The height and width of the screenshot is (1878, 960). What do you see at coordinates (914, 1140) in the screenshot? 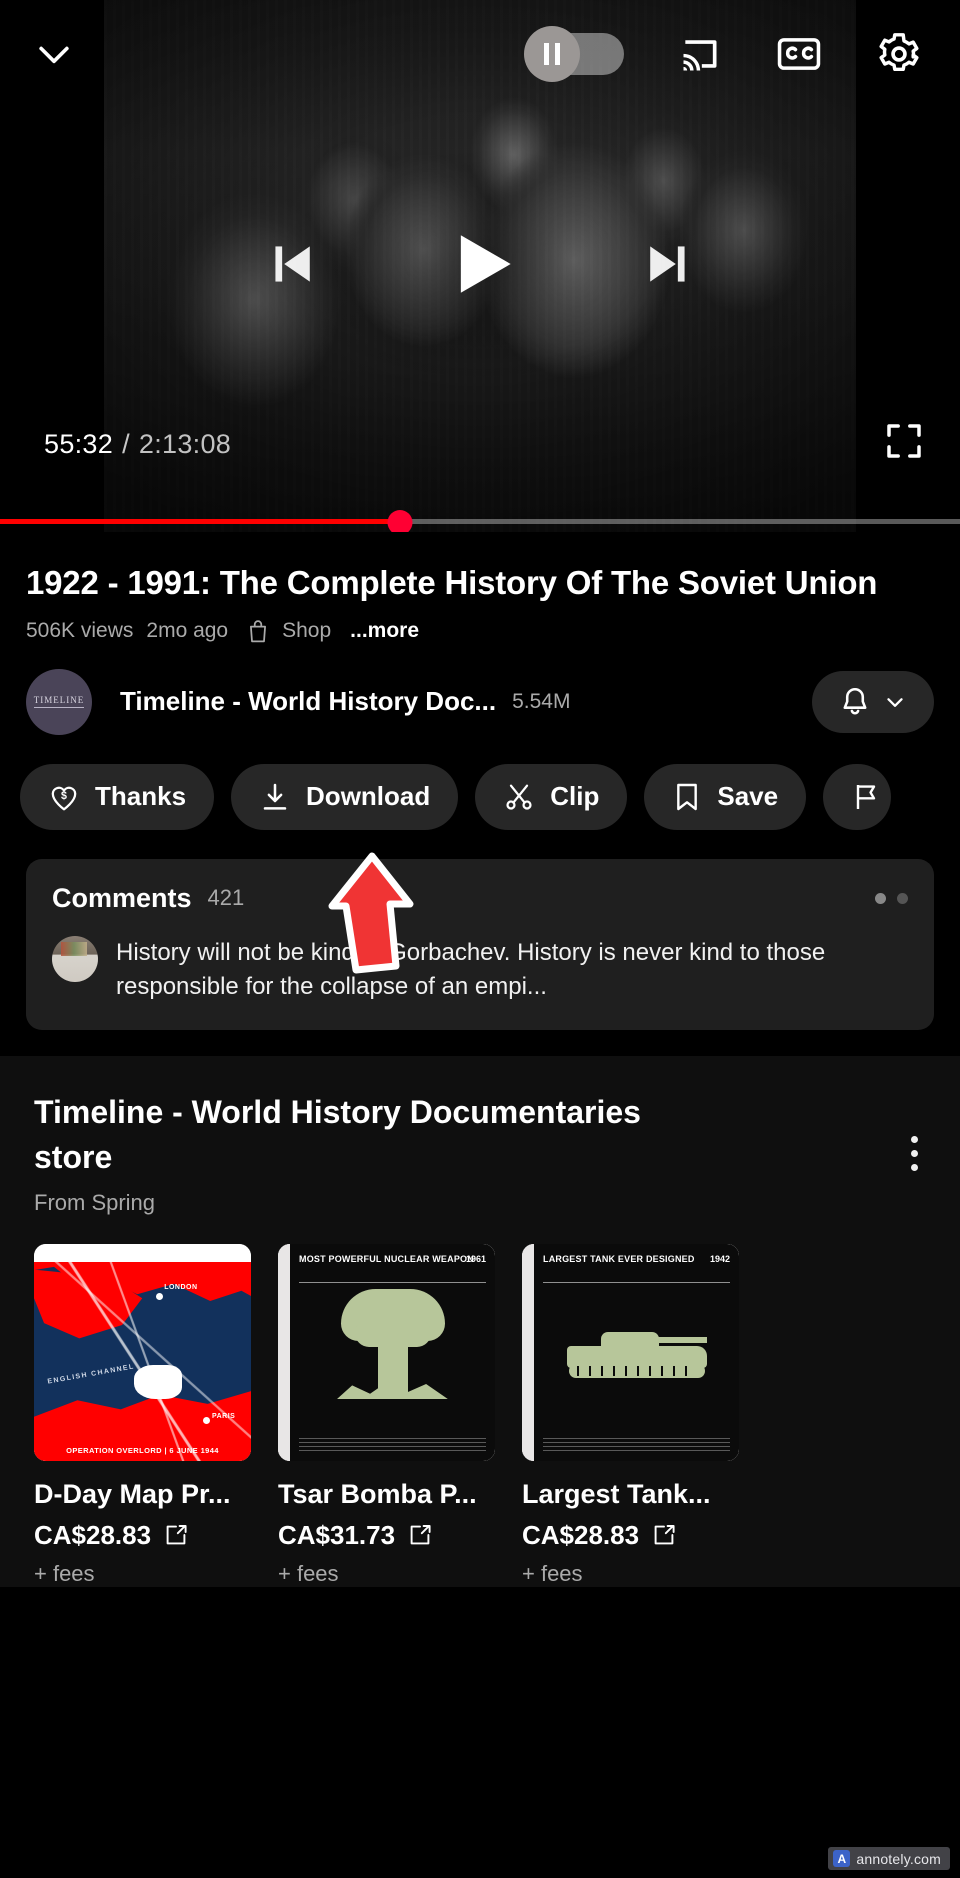
I see `kebab-menu-icon` at bounding box center [914, 1140].